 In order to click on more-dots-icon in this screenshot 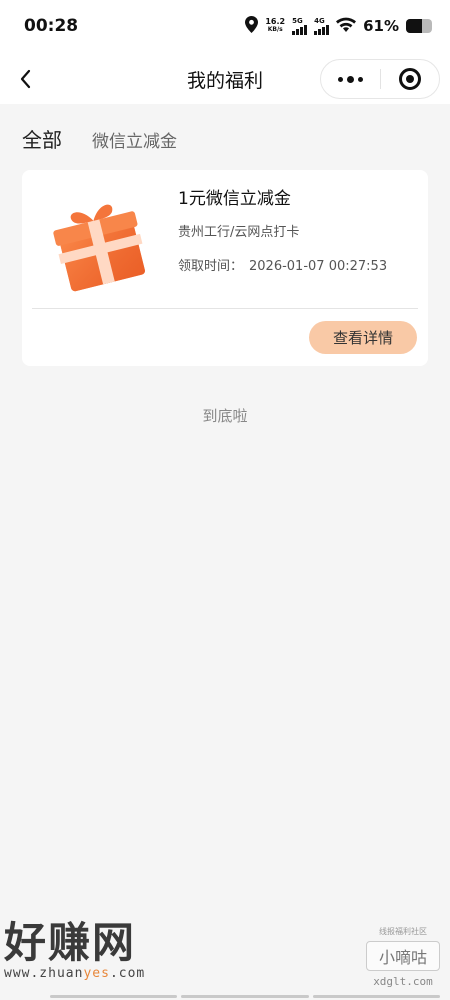, I will do `click(350, 79)`.